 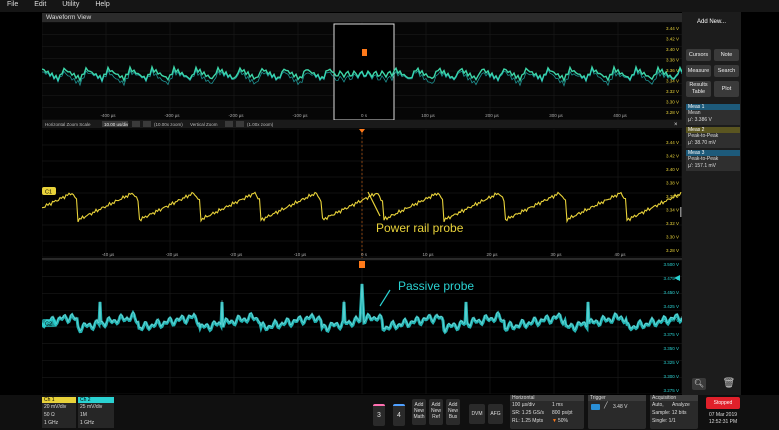 What do you see at coordinates (136, 124) in the screenshot?
I see `zoom-step-down` at bounding box center [136, 124].